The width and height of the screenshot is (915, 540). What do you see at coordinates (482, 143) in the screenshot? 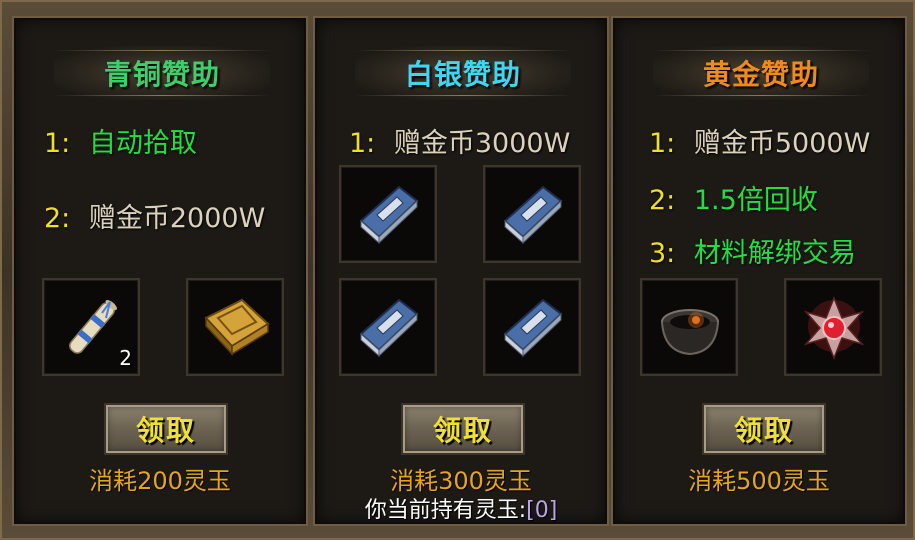
I see `reward-text: 赠金币3000W` at bounding box center [482, 143].